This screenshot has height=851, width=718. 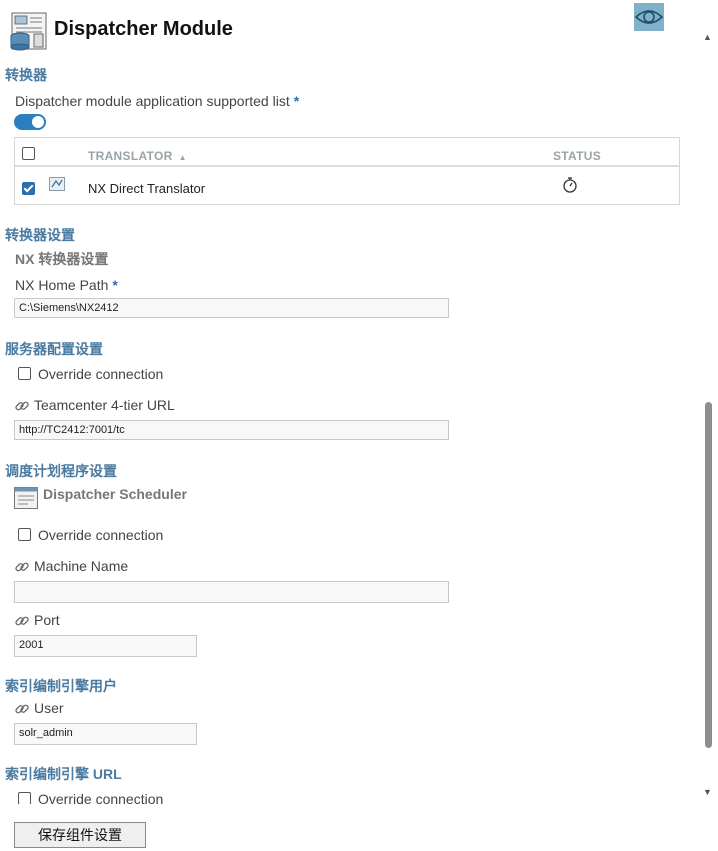 What do you see at coordinates (28, 153) in the screenshot?
I see `select-all-checkbox` at bounding box center [28, 153].